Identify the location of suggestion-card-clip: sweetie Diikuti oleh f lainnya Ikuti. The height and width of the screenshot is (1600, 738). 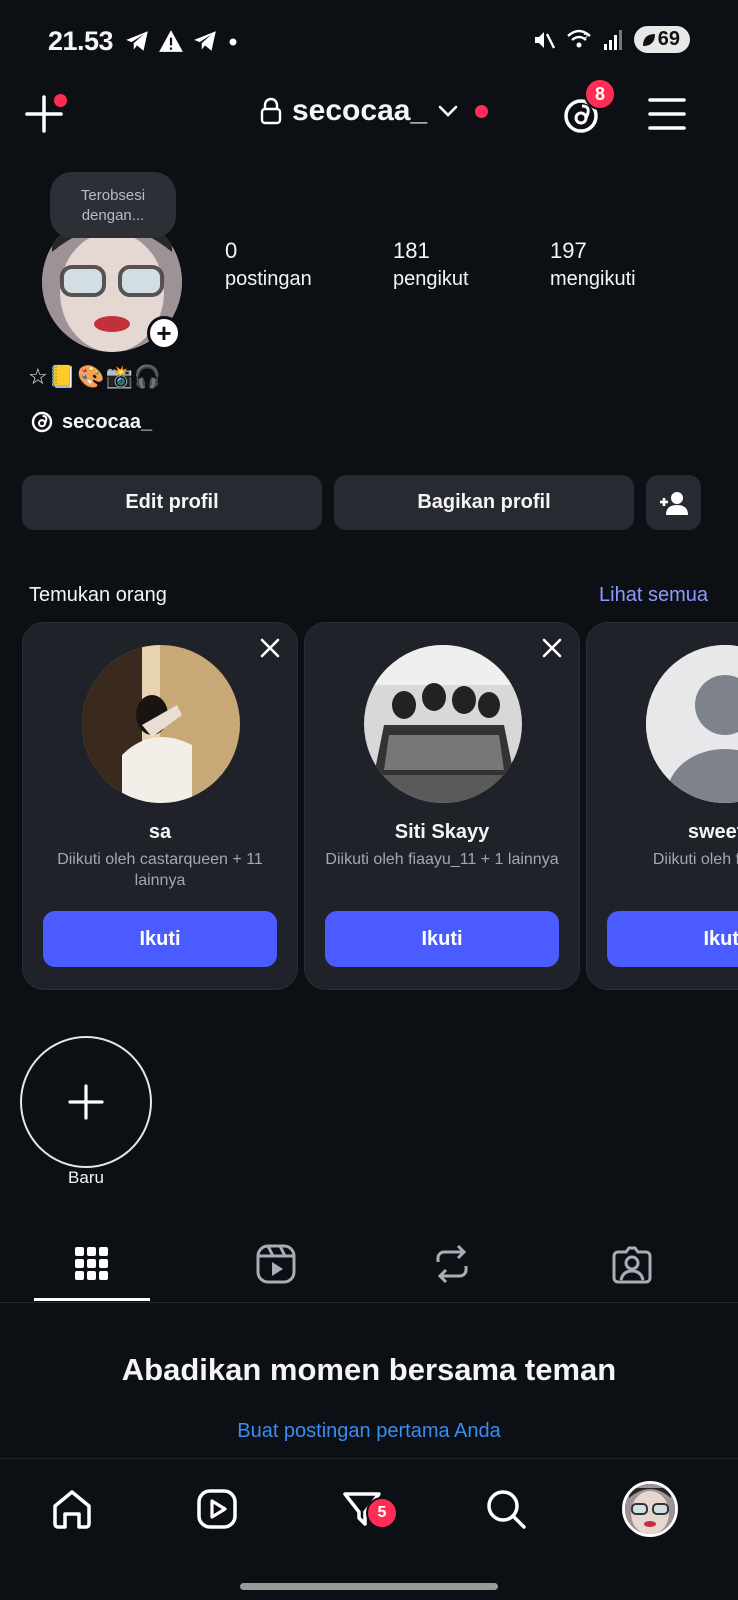
(662, 806).